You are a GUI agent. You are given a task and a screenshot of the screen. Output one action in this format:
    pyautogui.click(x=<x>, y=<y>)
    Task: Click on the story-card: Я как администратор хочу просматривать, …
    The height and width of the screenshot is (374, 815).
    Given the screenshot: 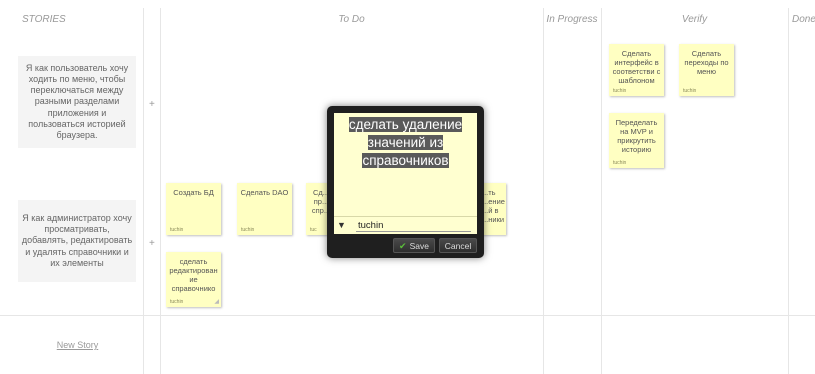 What is the action you would take?
    pyautogui.click(x=77, y=241)
    